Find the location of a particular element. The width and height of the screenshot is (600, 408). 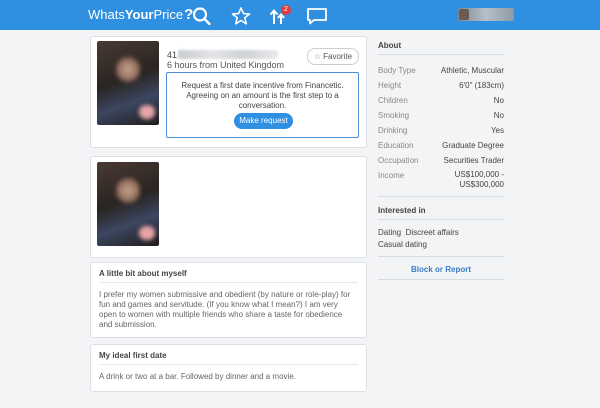

favorite-label: Favorite is located at coordinates (338, 56).